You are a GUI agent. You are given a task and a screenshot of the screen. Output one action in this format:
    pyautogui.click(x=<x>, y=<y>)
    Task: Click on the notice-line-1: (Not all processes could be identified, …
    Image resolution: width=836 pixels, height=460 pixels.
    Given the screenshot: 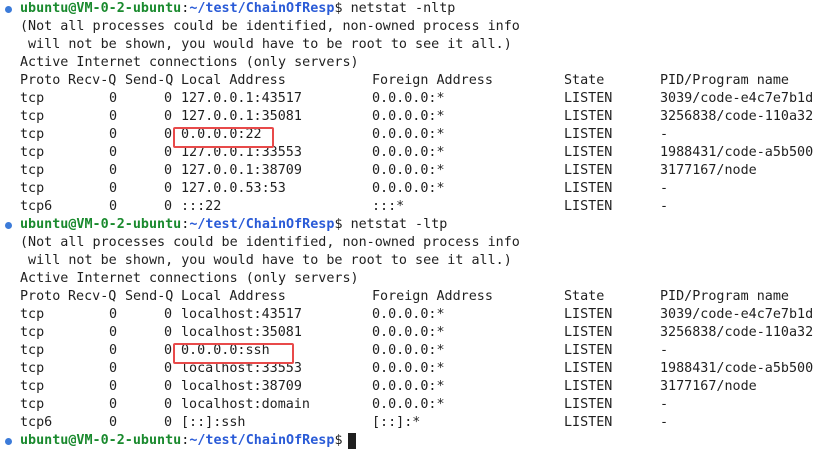 What is the action you would take?
    pyautogui.click(x=270, y=242)
    